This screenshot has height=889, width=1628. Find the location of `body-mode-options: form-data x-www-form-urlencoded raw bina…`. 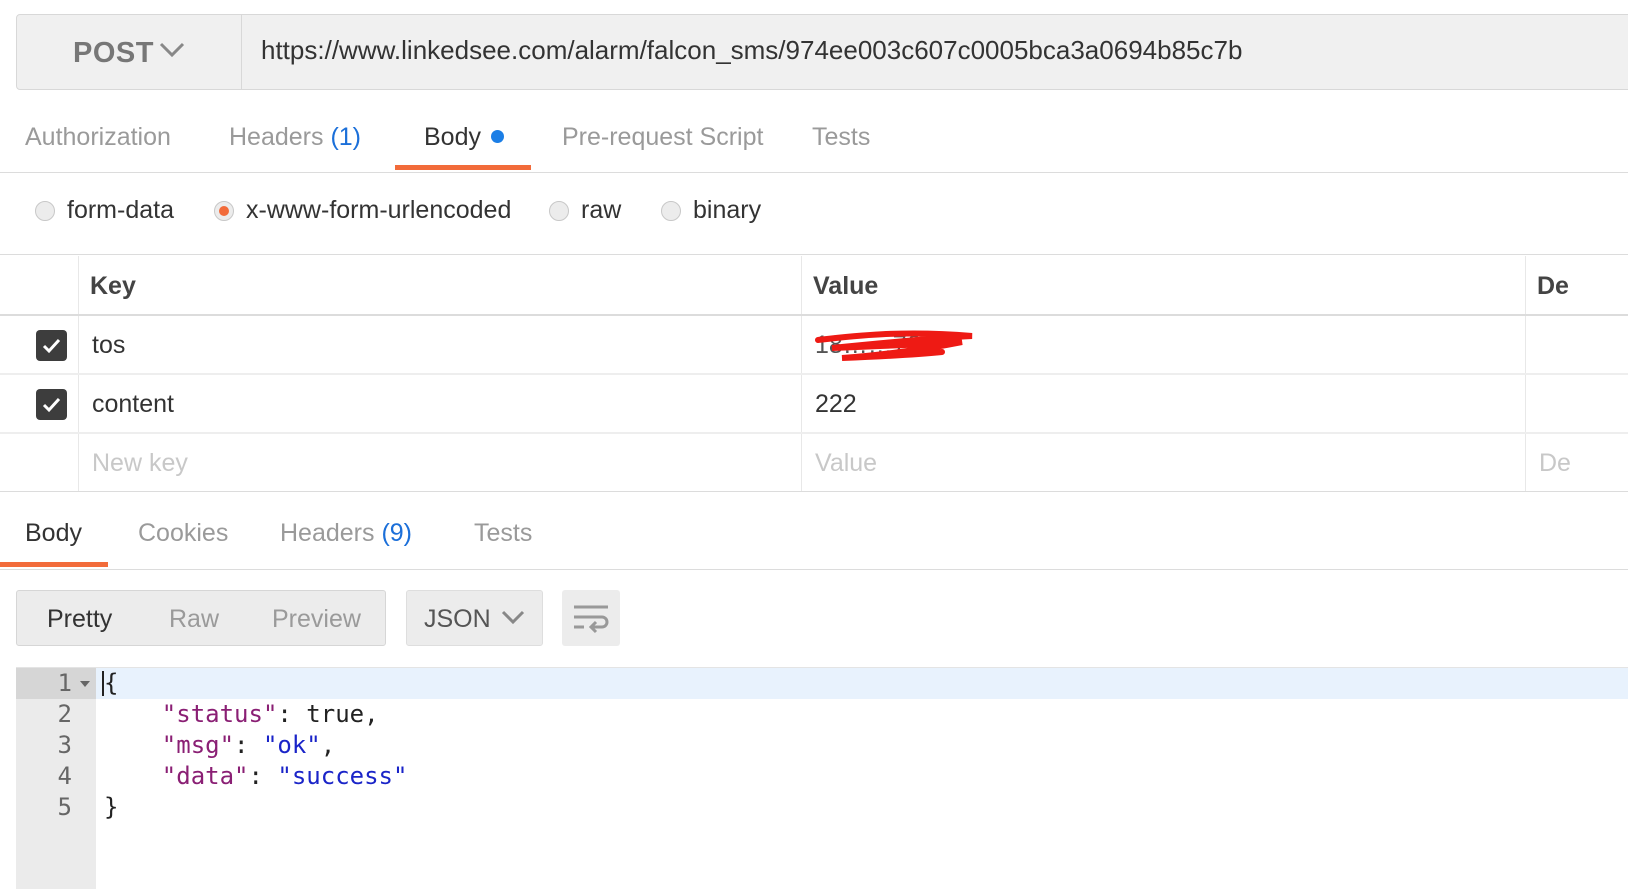

body-mode-options: form-data x-www-form-urlencoded raw bina… is located at coordinates (814, 215).